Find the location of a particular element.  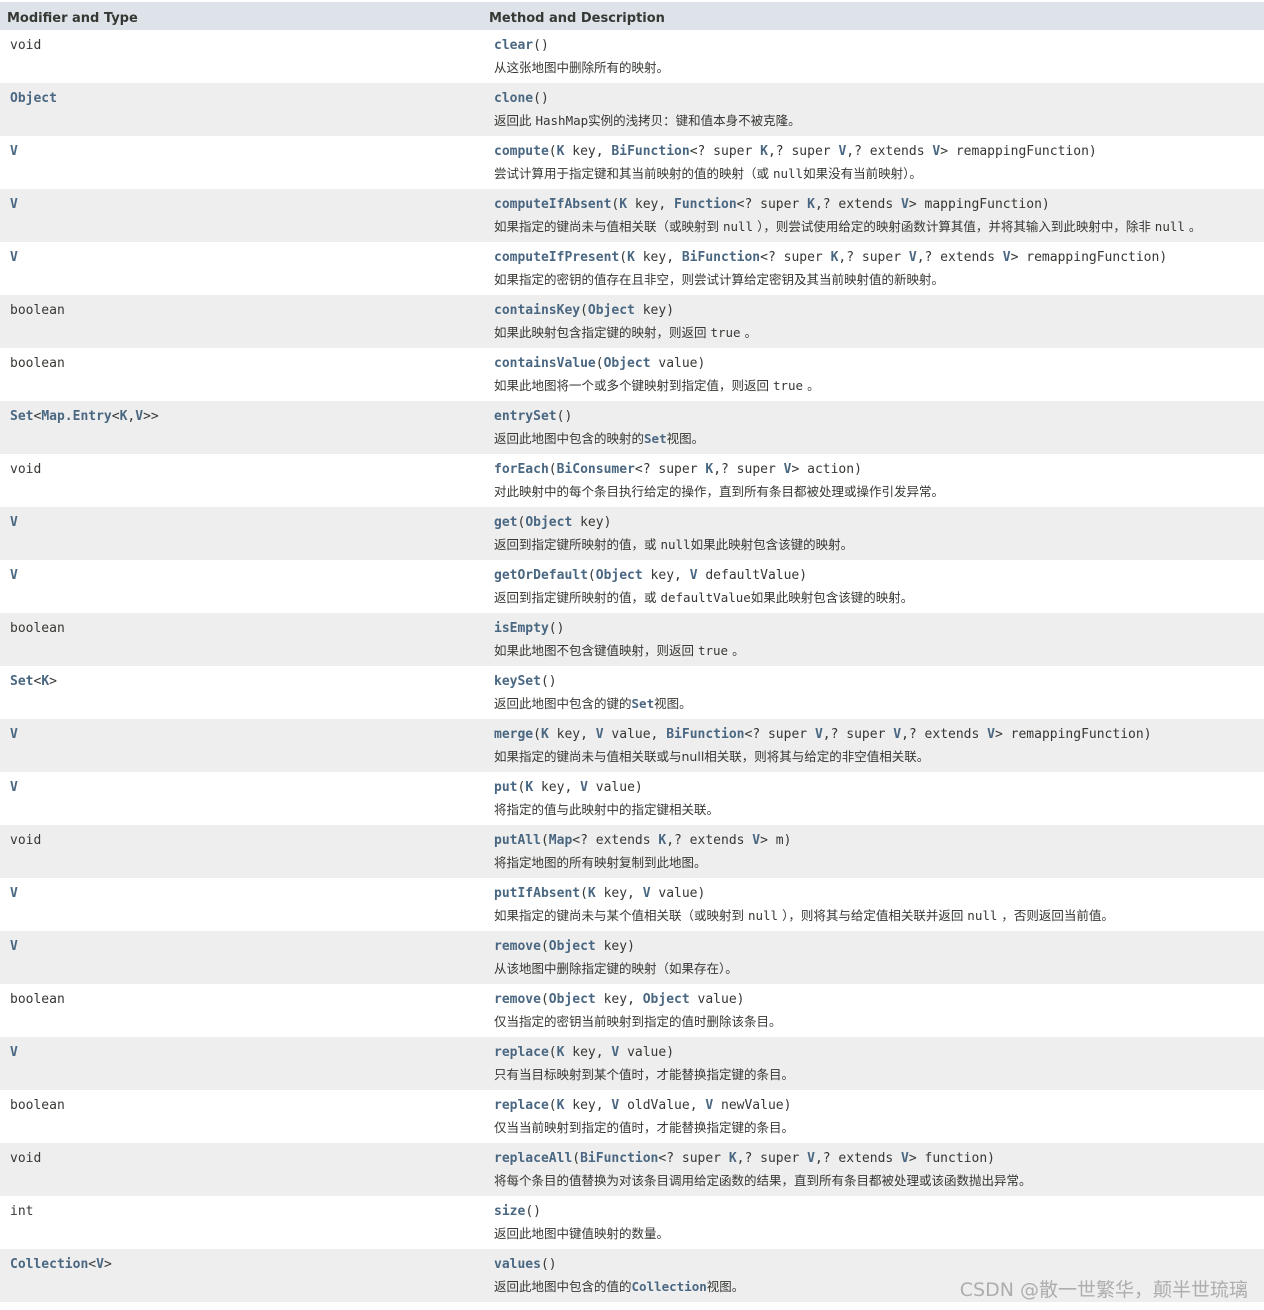

method-description: 返回此地图中包含的键的Set视图。 is located at coordinates (874, 702).